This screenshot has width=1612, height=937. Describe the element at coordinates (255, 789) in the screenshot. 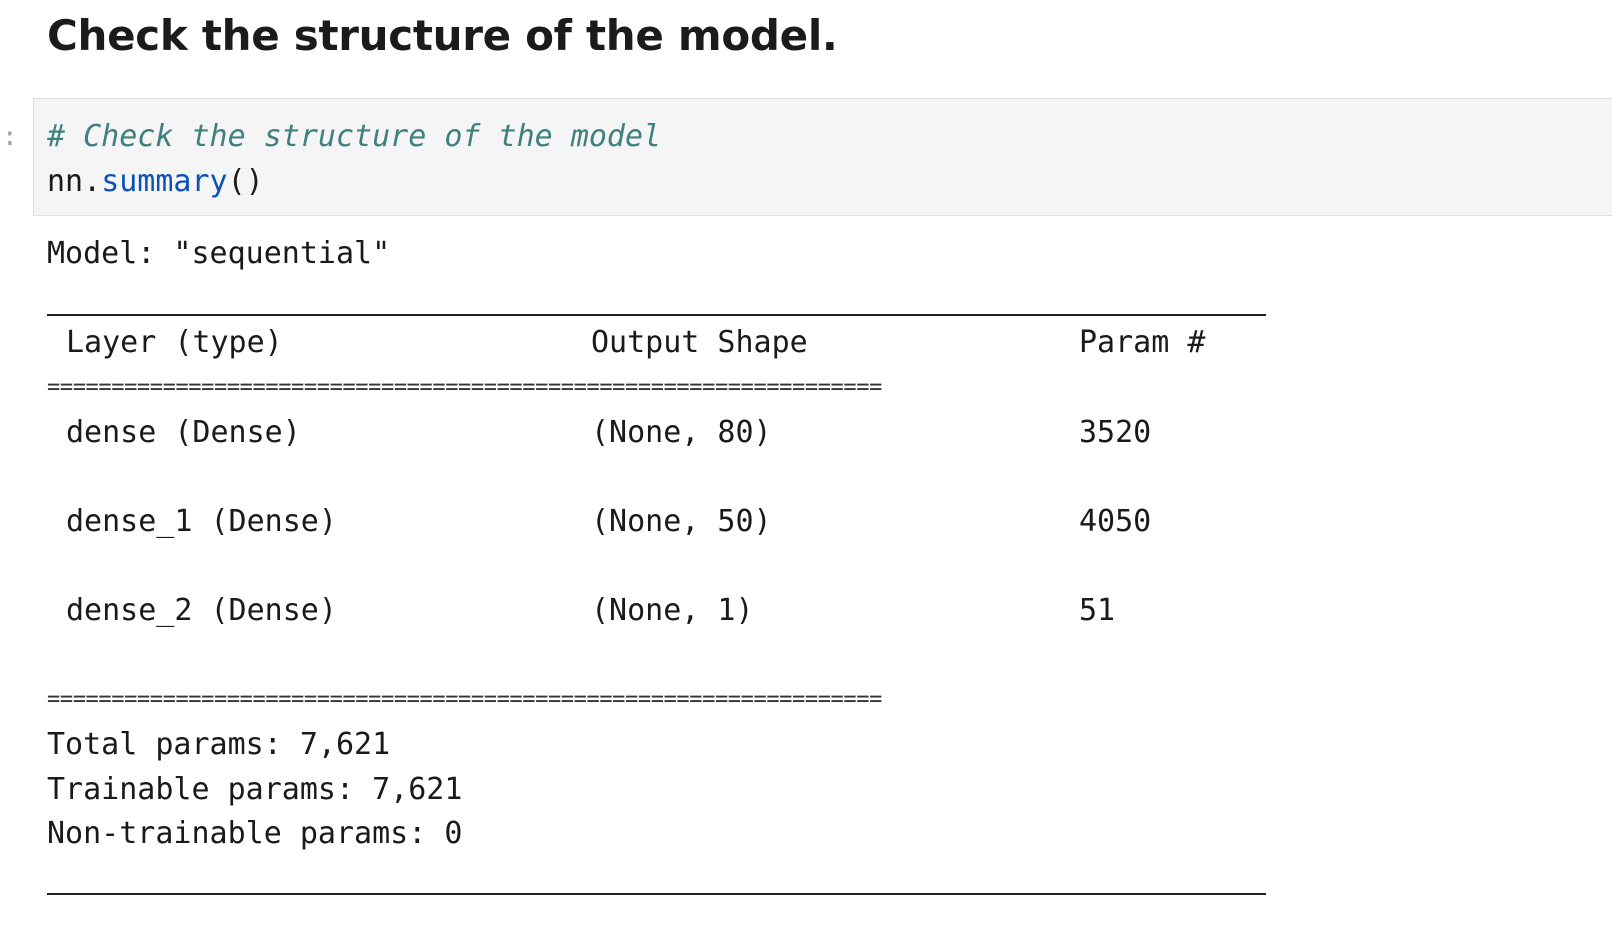

I see `trainable-params: Trainable params: 7,621` at that location.